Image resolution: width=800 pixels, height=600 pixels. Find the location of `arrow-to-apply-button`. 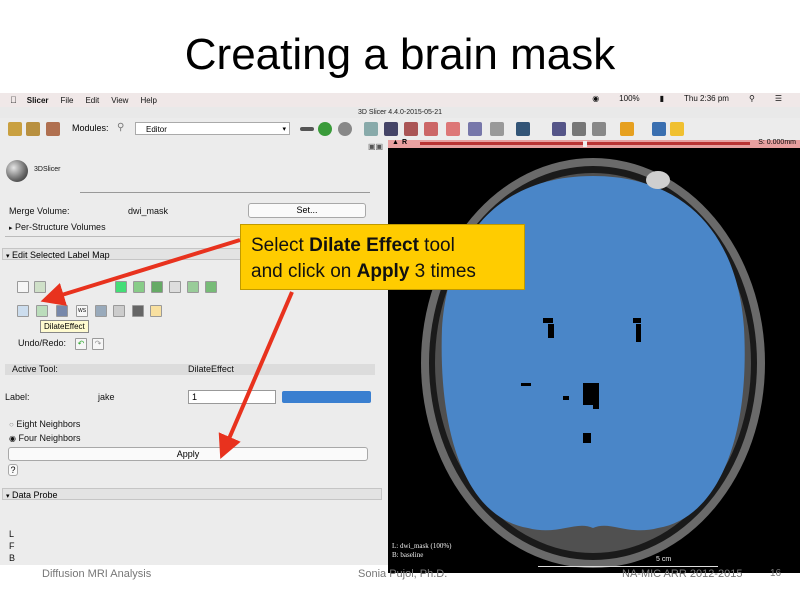

arrow-to-apply-button is located at coordinates (256, 375).